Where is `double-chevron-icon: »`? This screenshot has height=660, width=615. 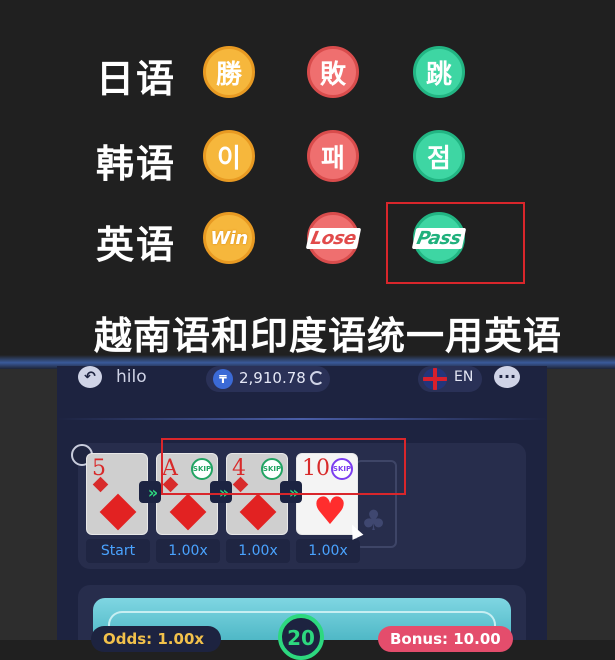
double-chevron-icon: » is located at coordinates (150, 492).